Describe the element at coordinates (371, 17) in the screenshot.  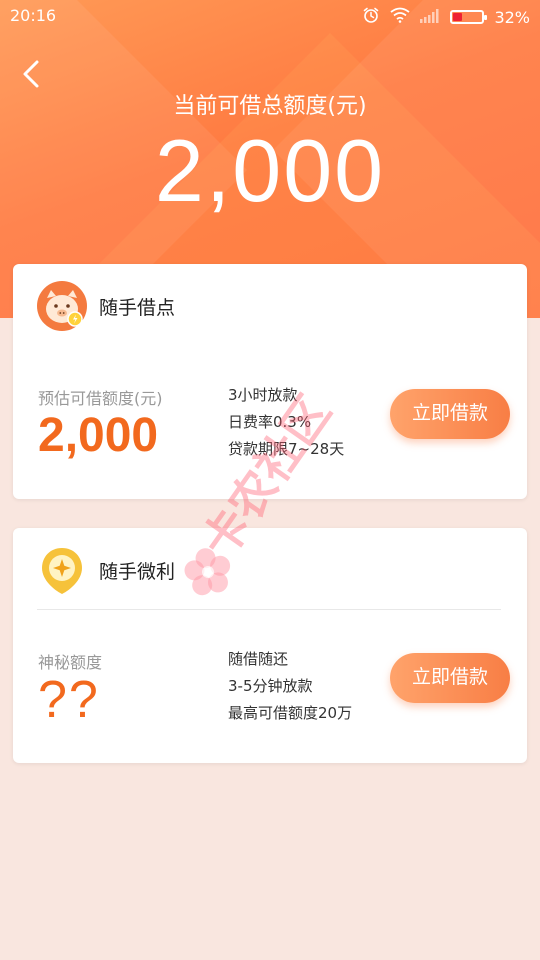
I see `alarm-icon` at that location.